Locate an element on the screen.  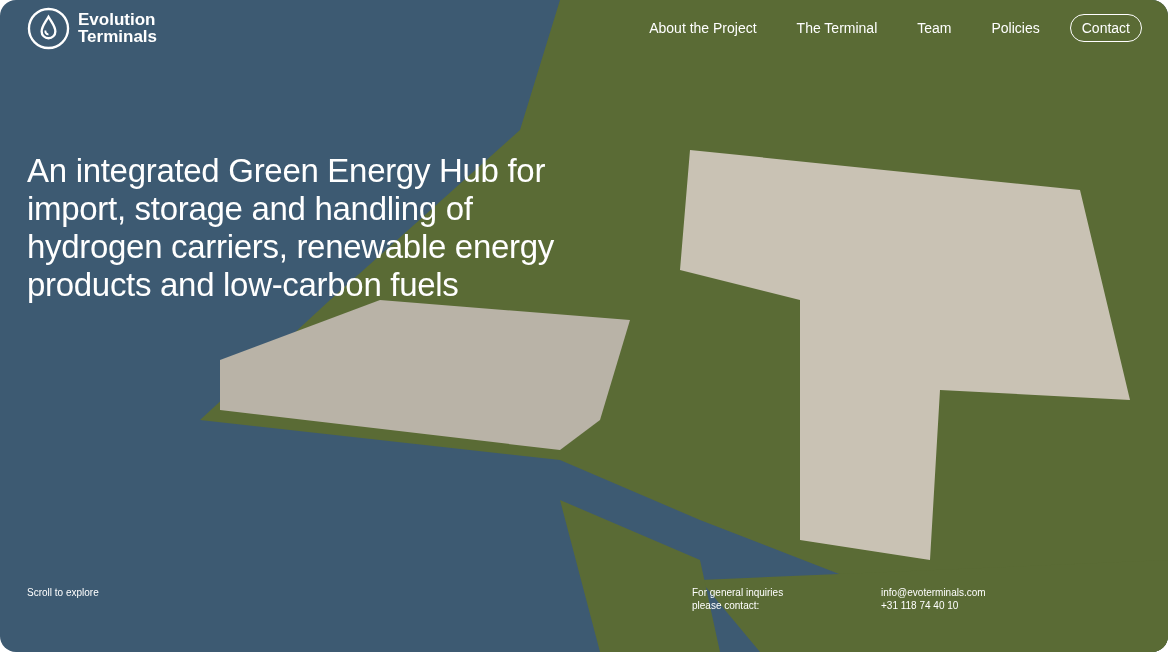
hero-headline: An integrated Green Energy Hub for import, storage and handling of hydrogen carriers, renewable energy products and low-carbon fuels is located at coordinates (291, 228).